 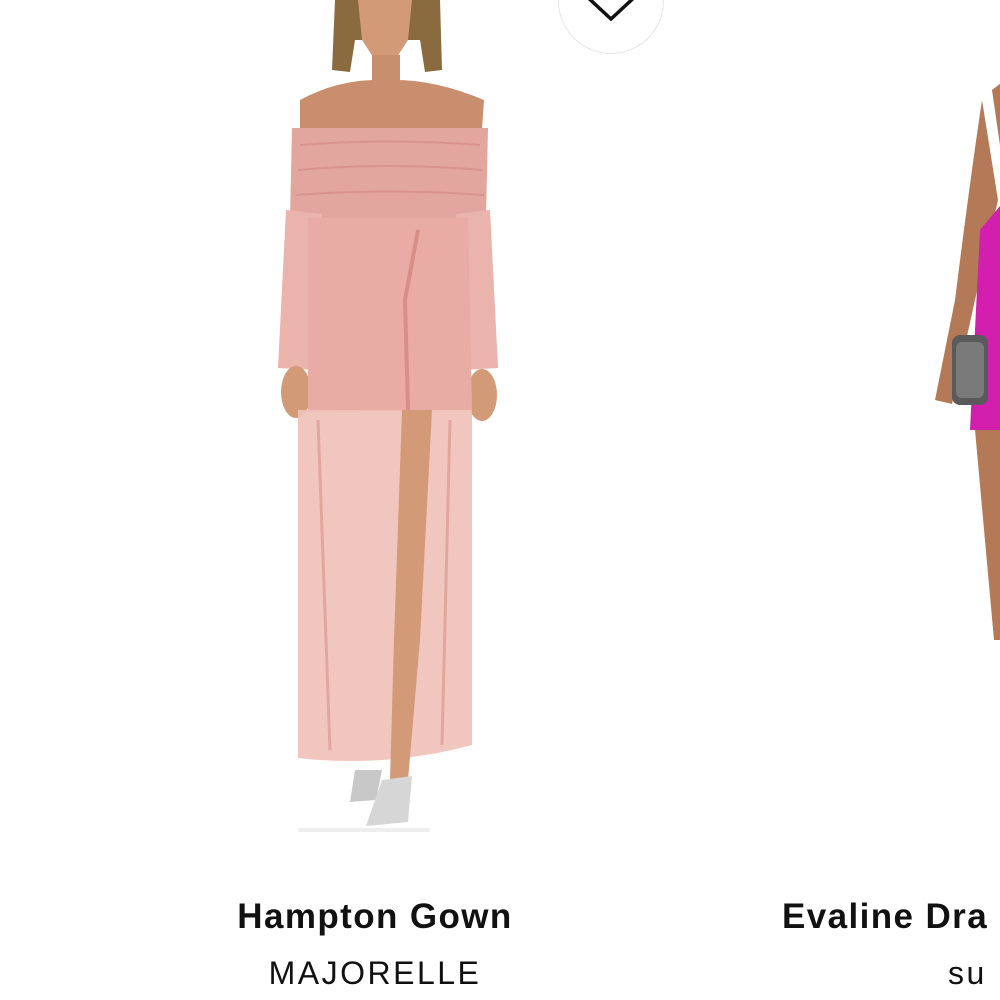 I want to click on product-name: Evaline Dra, so click(x=891, y=917).